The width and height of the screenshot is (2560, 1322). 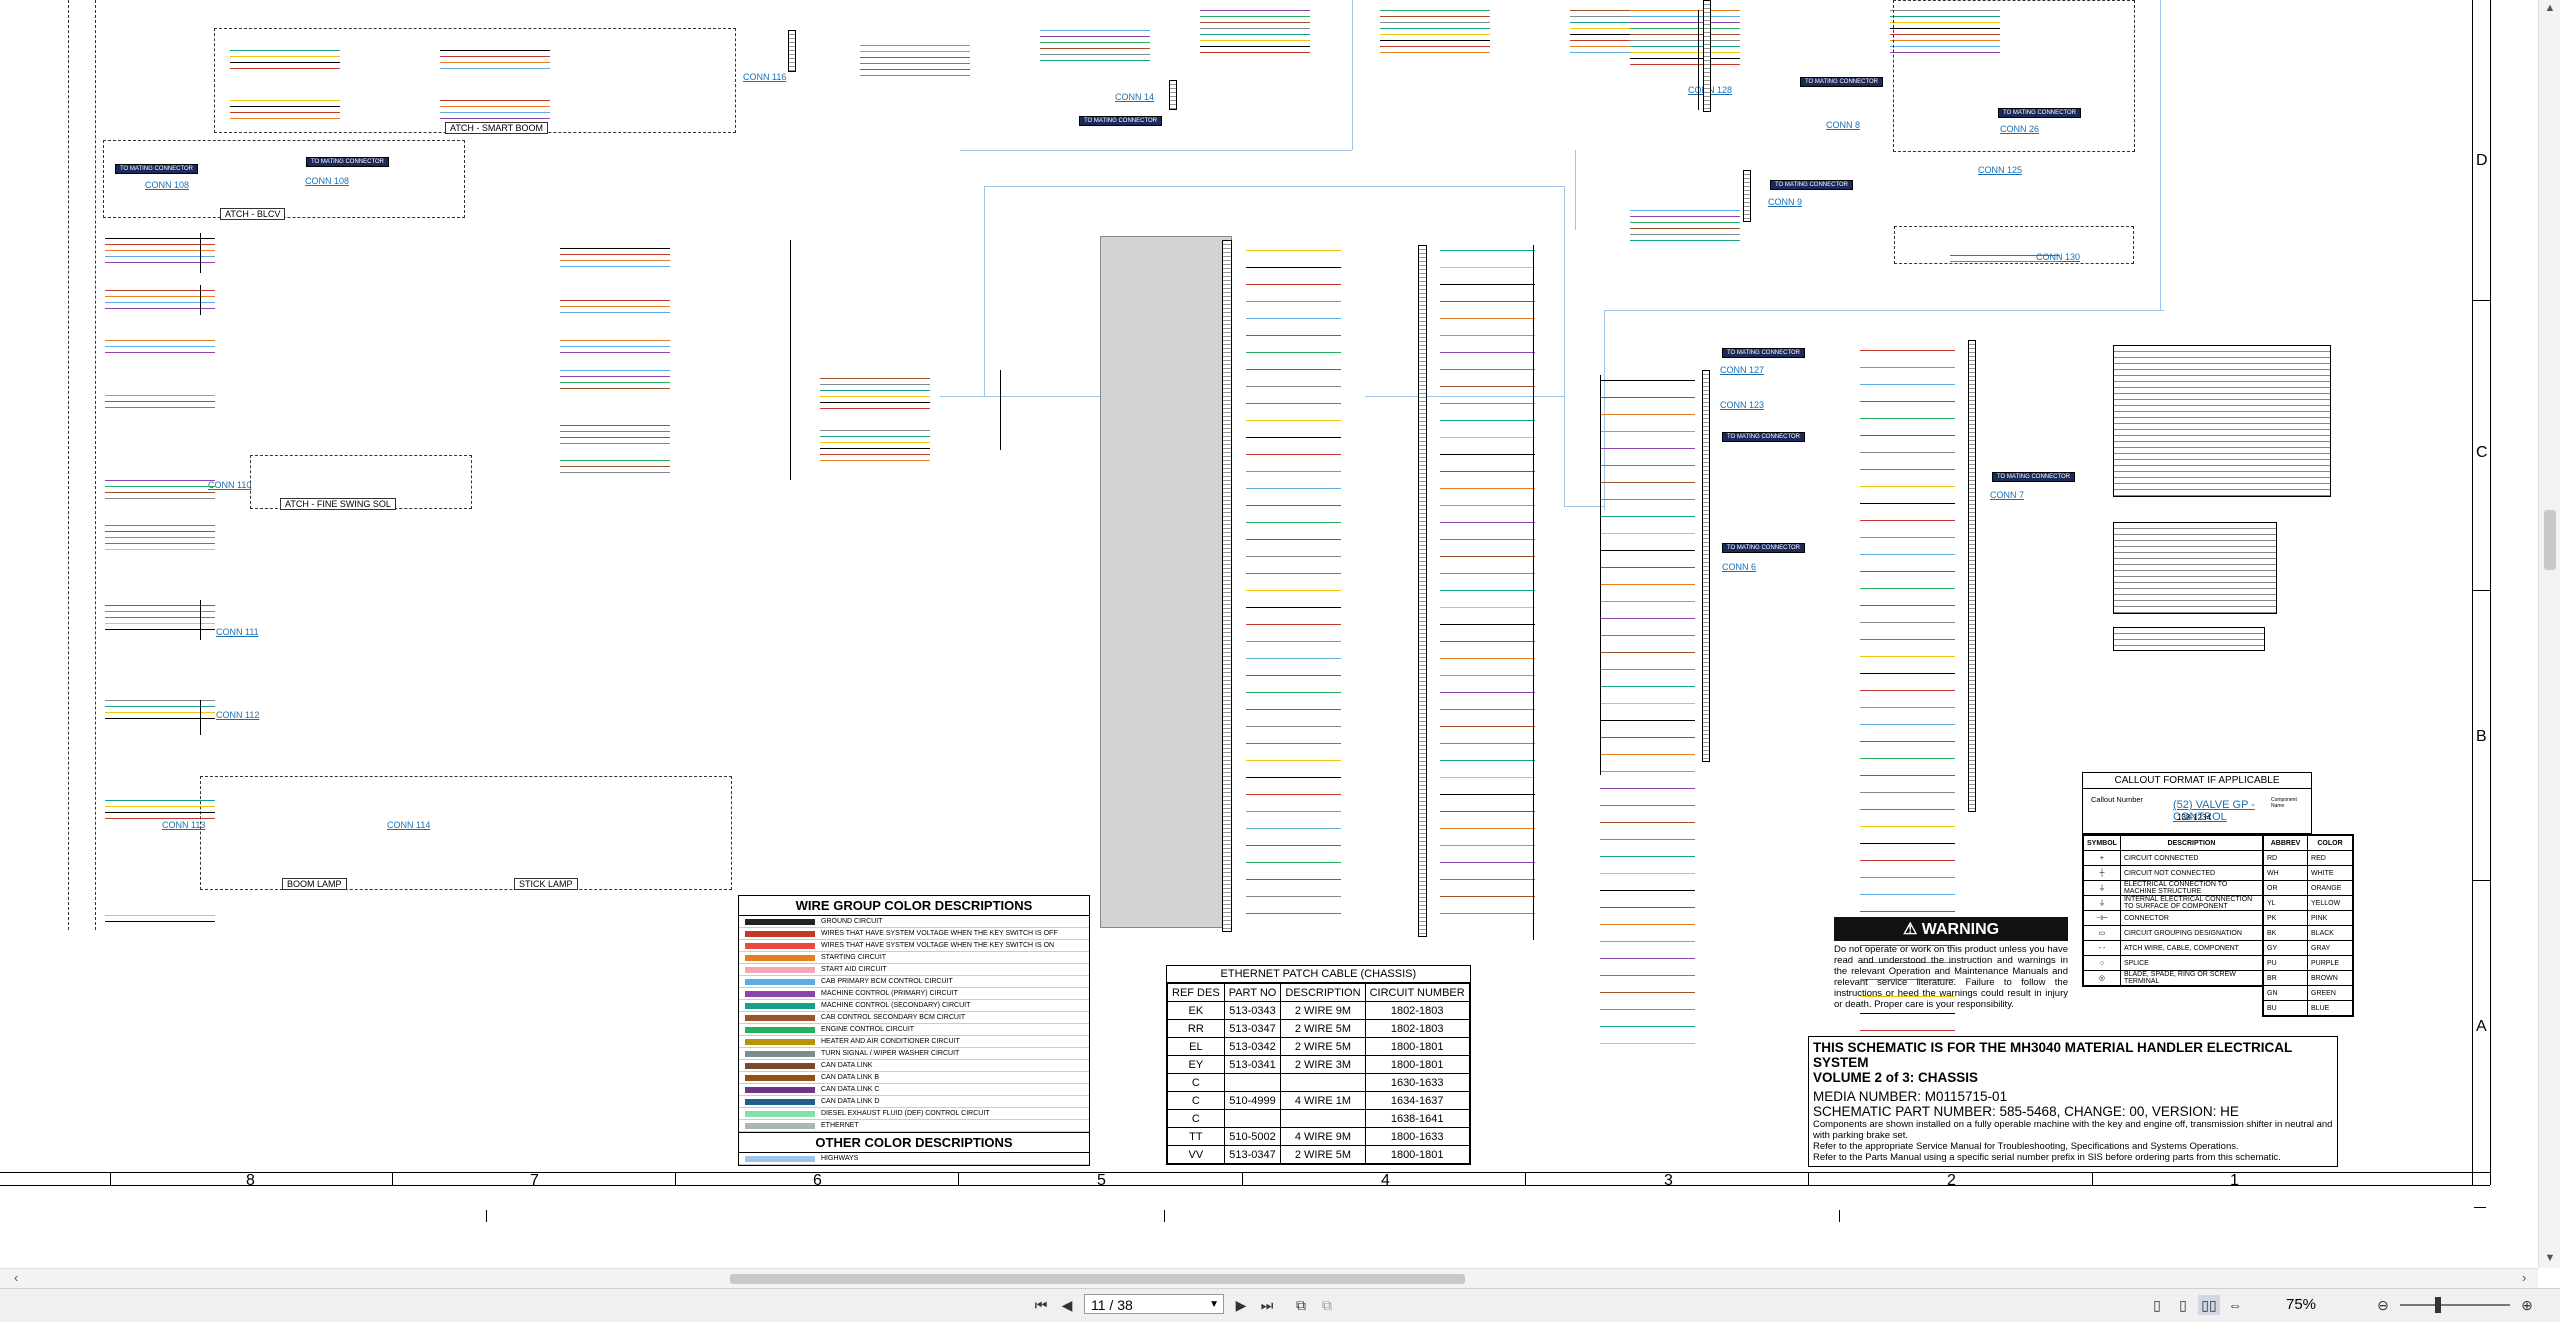 I want to click on ethernet-cell: 1800-1801, so click(x=1417, y=1046).